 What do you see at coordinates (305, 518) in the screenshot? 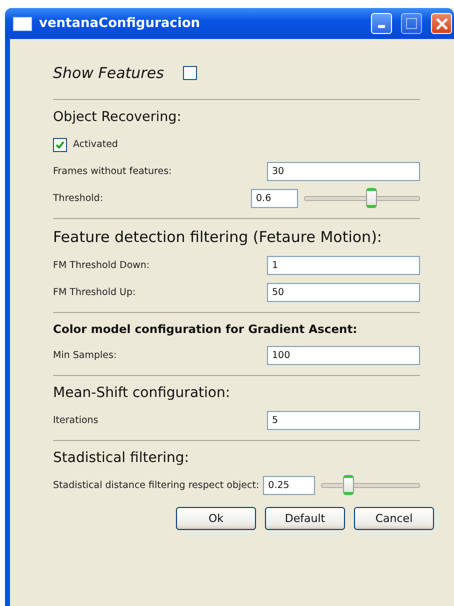
I see `dialog-button: Default` at bounding box center [305, 518].